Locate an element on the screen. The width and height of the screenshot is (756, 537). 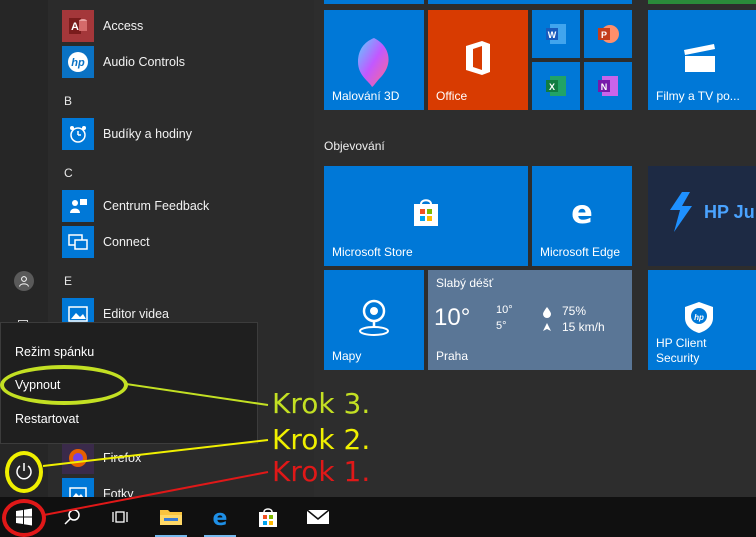
annotation-lines is located at coordinates (155, 449).